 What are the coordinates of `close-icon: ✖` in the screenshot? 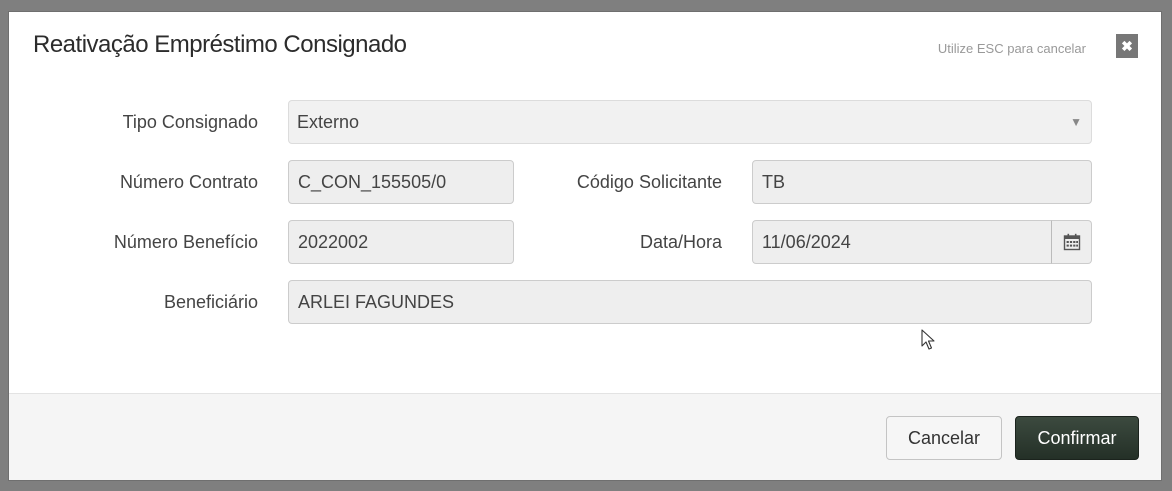 It's located at (1127, 46).